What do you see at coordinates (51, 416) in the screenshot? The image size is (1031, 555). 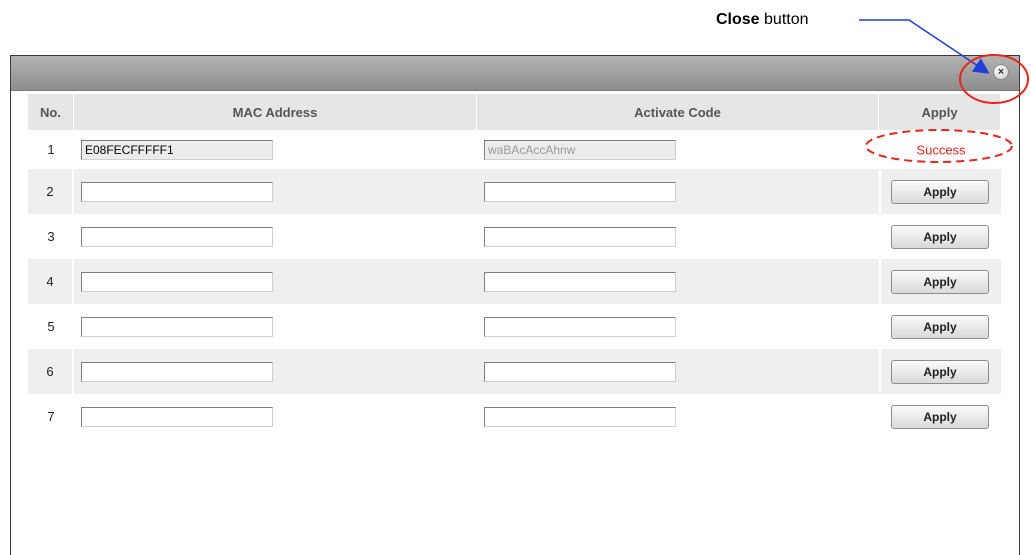 I see `row-number: 7` at bounding box center [51, 416].